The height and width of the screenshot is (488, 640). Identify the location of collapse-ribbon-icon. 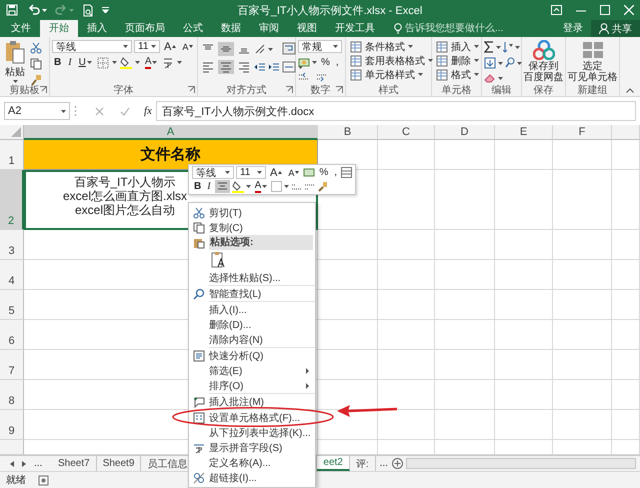
(630, 90).